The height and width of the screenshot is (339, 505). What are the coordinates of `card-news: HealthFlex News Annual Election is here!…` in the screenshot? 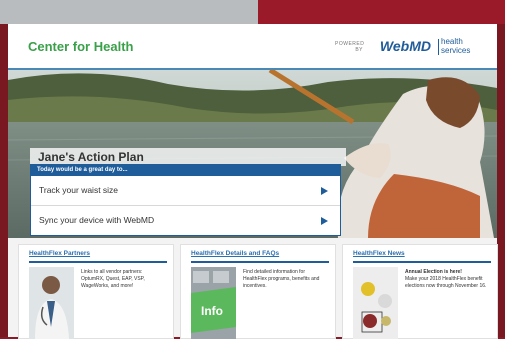 It's located at (420, 291).